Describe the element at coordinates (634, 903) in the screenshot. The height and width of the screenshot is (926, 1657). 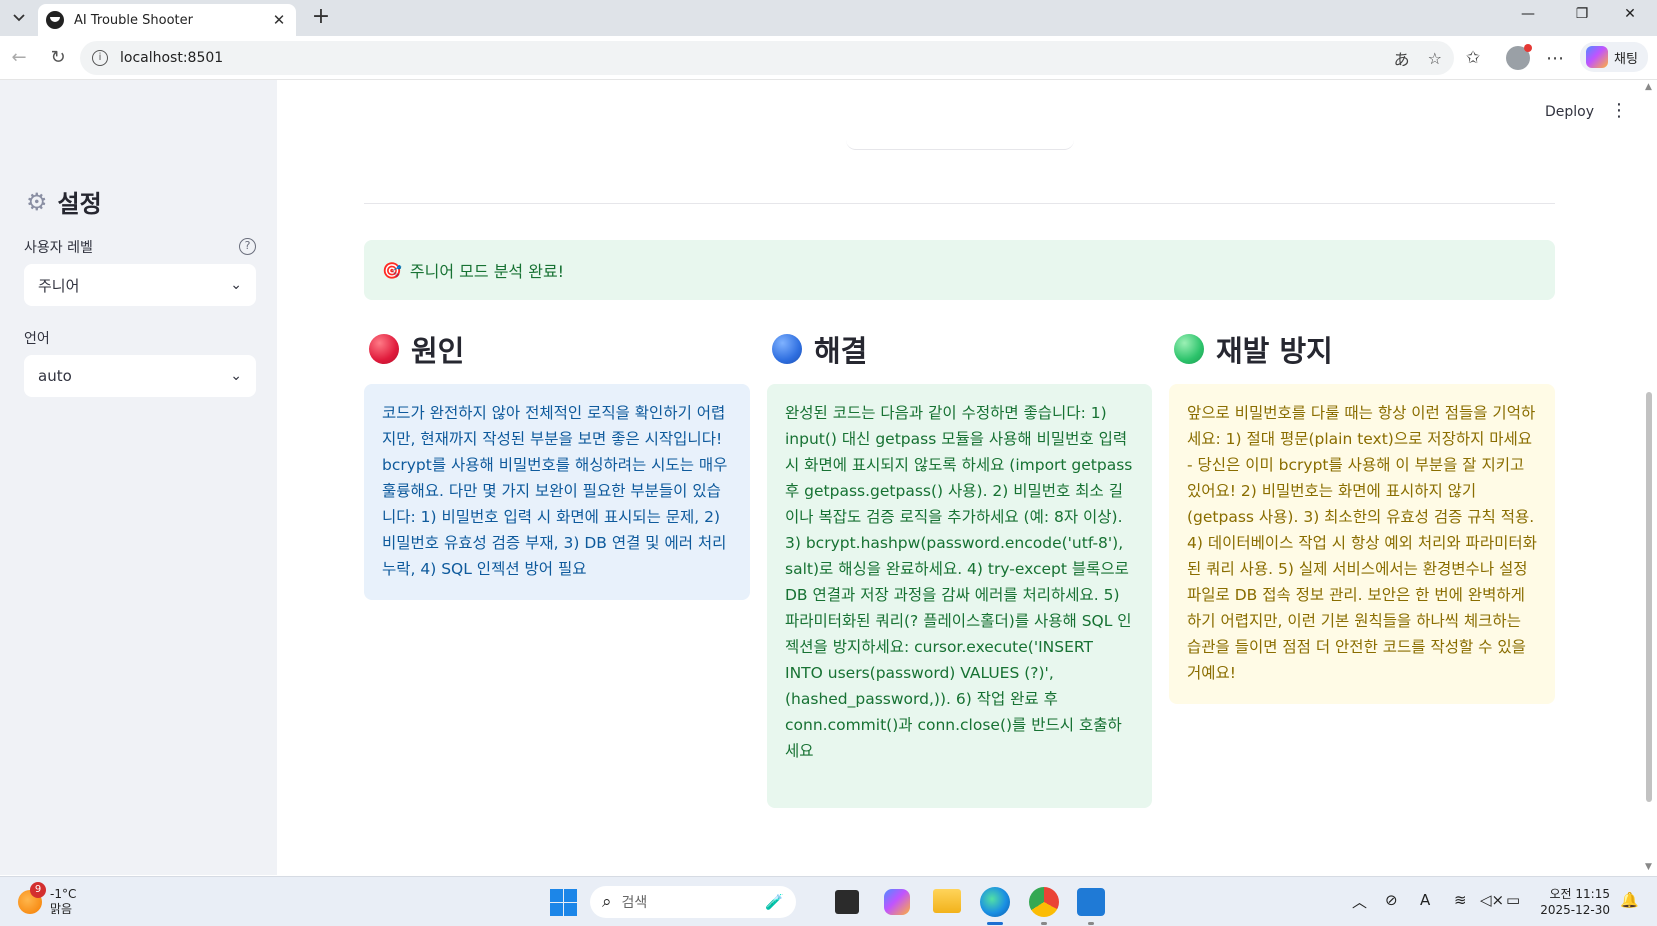
I see `search-placeholder: 검색` at that location.